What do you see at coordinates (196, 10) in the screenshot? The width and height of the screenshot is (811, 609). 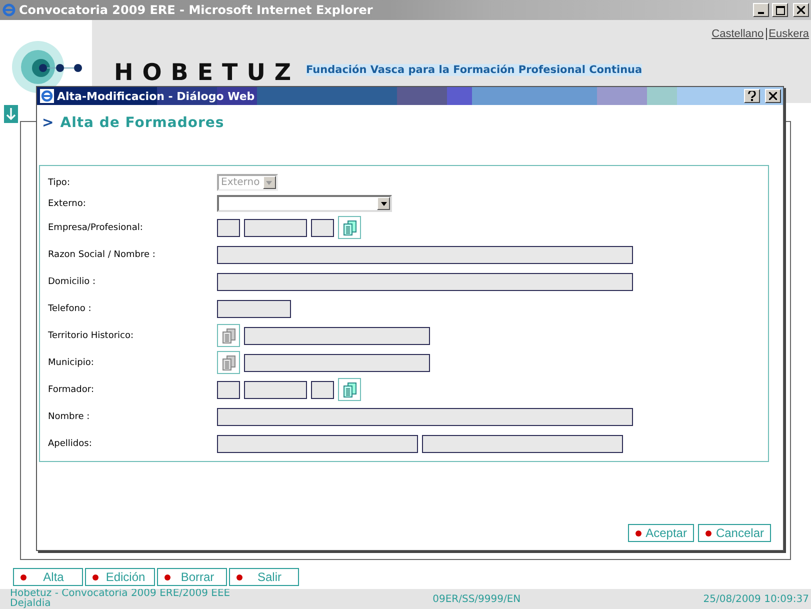 I see `window-title: Convocatoria 2009 ERE - Microsoft Internet Explorer` at bounding box center [196, 10].